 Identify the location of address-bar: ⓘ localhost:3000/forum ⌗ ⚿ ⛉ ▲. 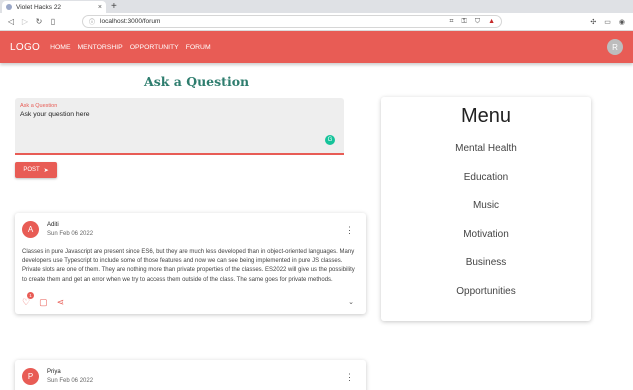
(292, 21).